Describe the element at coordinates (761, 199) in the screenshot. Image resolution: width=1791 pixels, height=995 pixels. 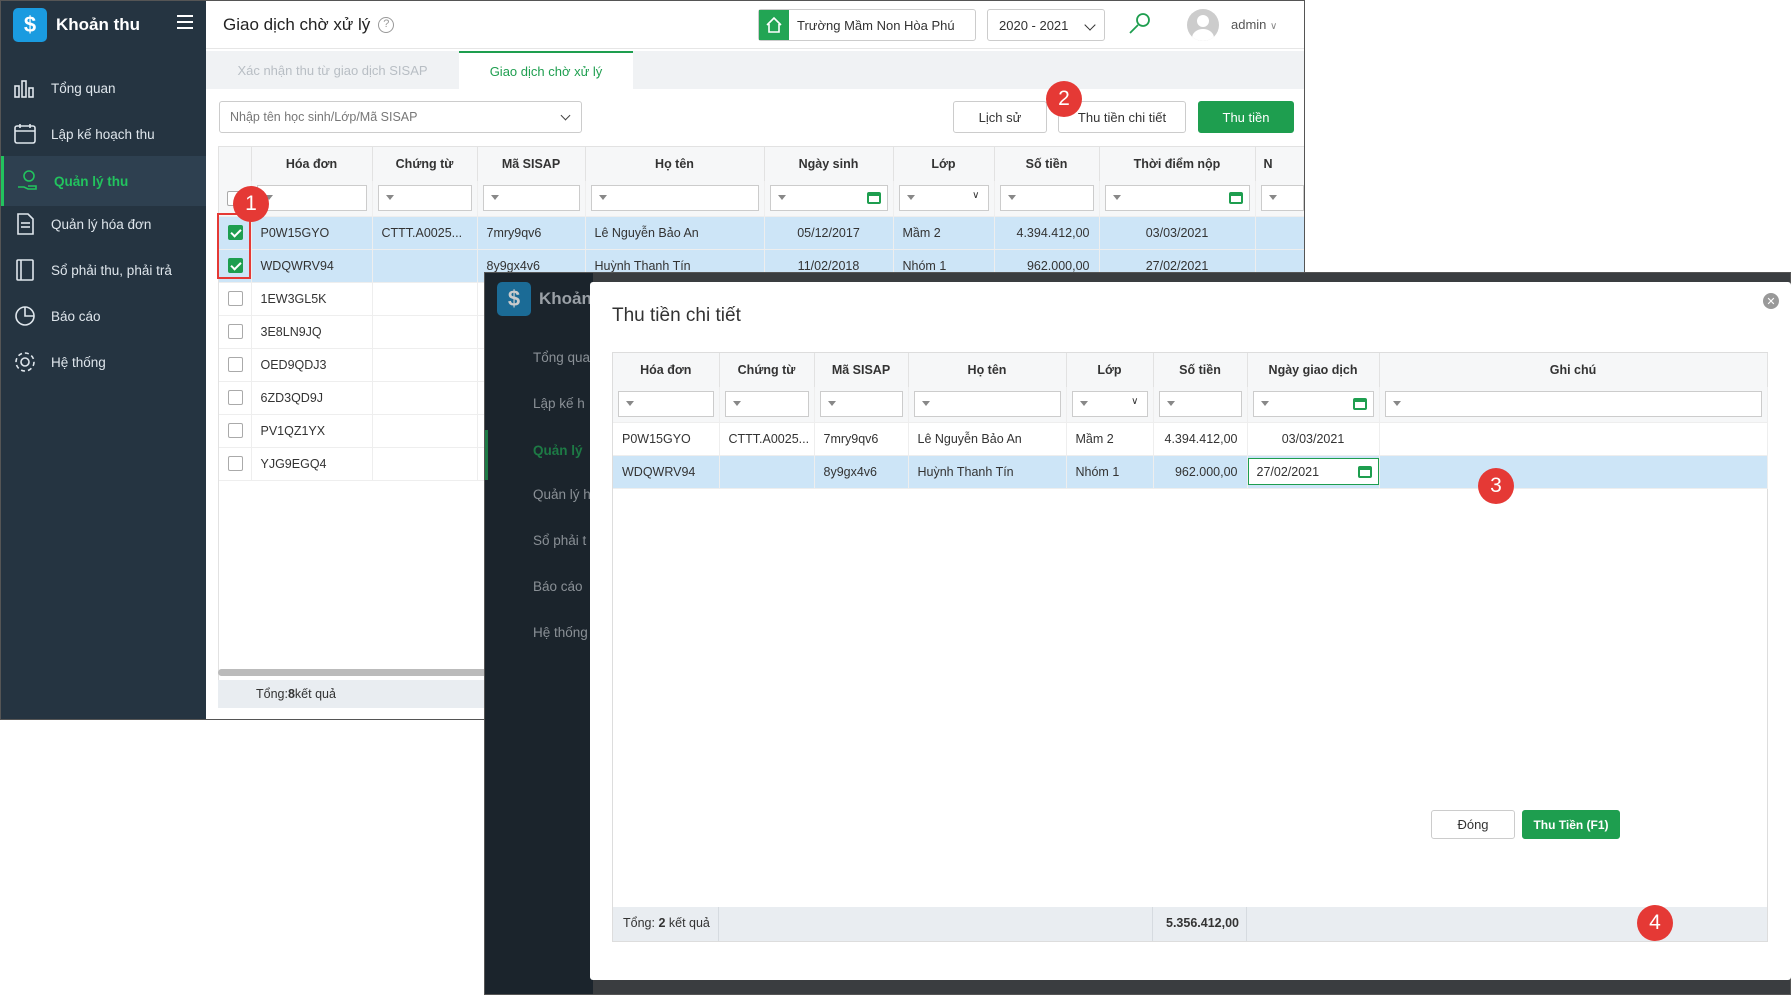
I see `filter-row: ∨` at that location.